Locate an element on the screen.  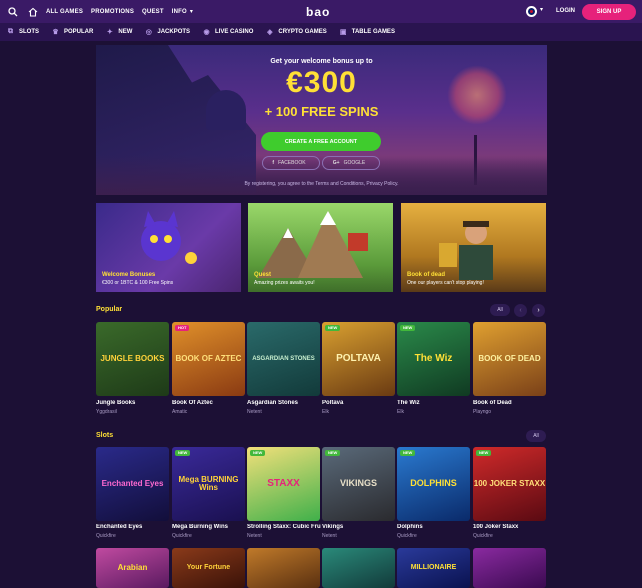
game-card: NEW DOLPHINS is located at coordinates (433, 484).